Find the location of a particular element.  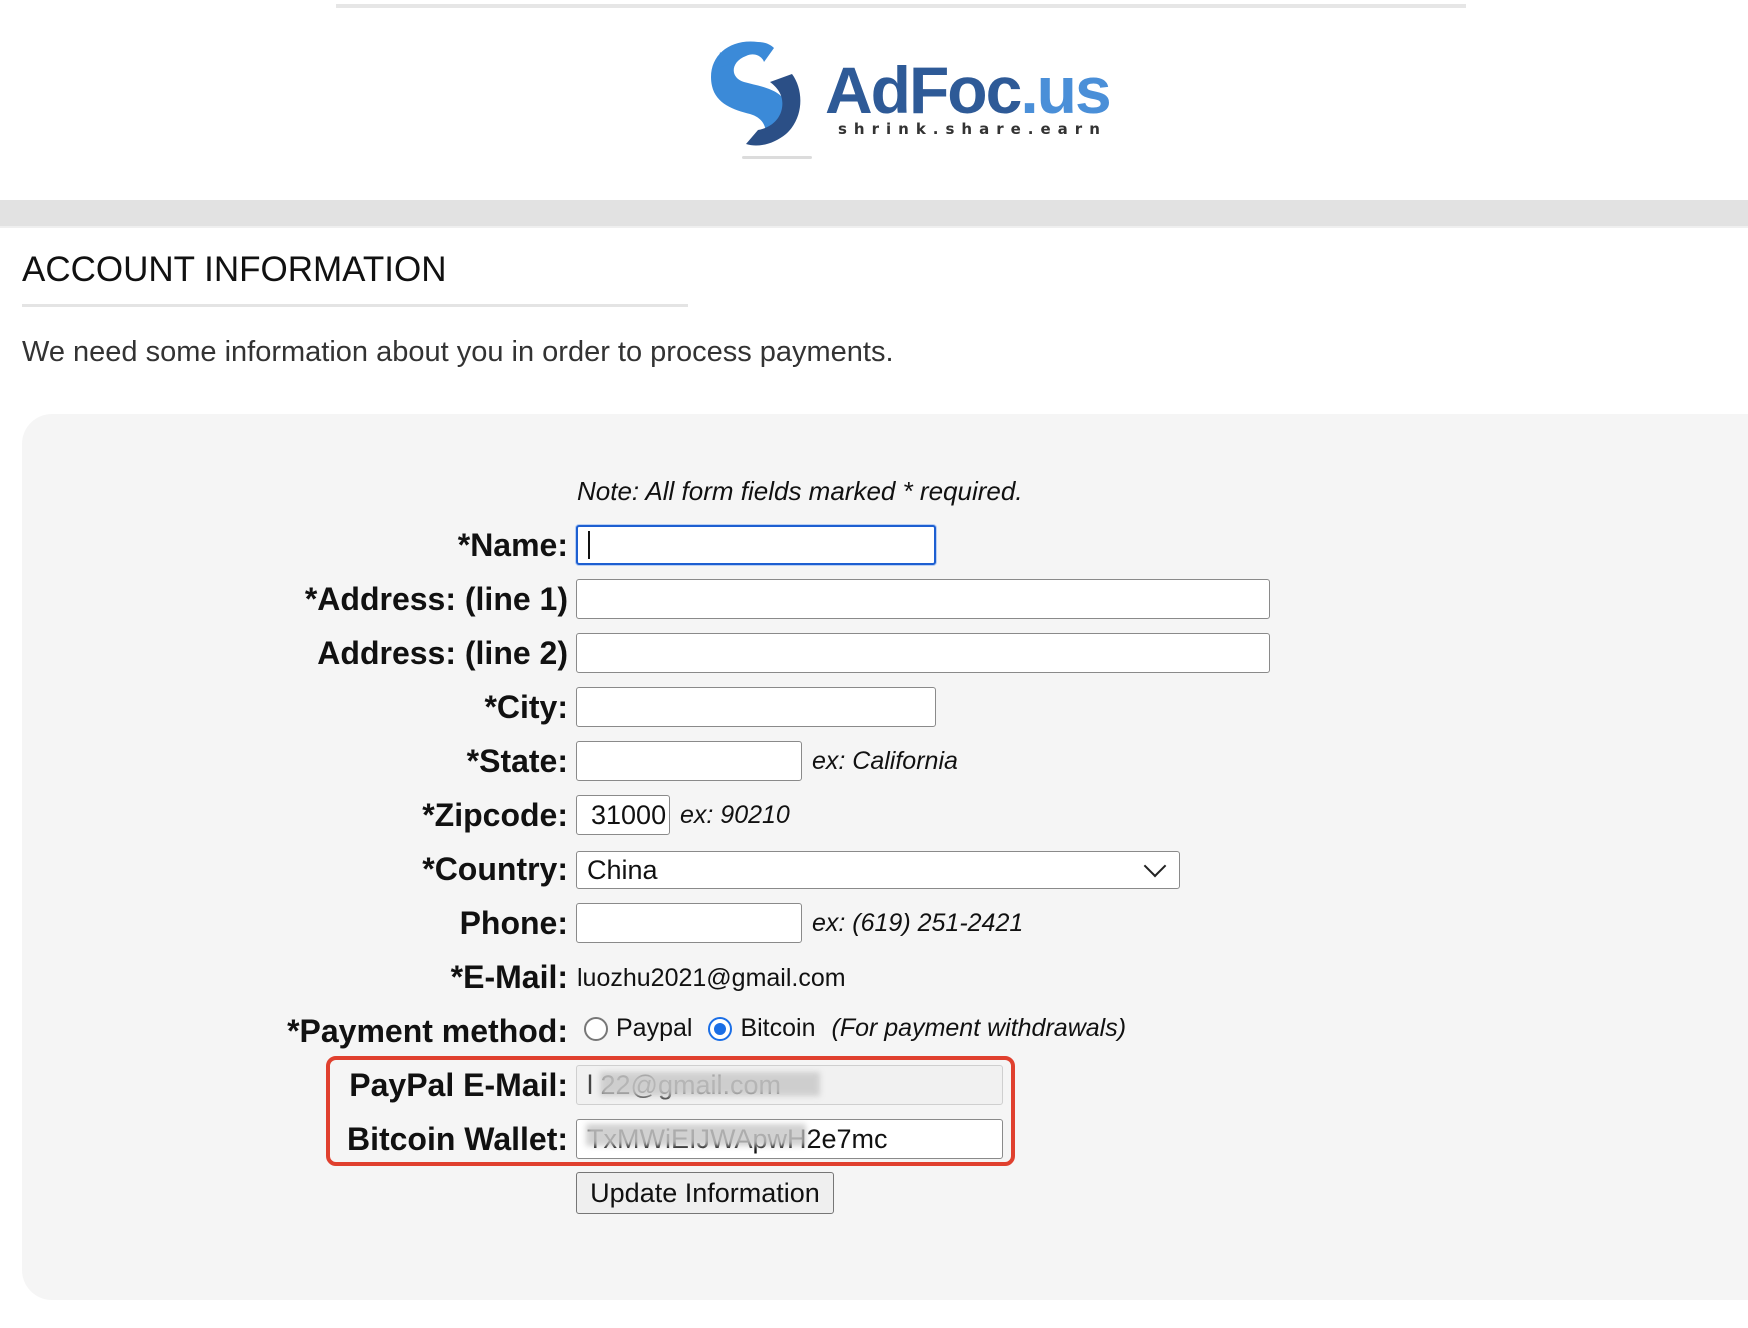

payment-method-note: (For payment withdrawals) is located at coordinates (979, 1028).